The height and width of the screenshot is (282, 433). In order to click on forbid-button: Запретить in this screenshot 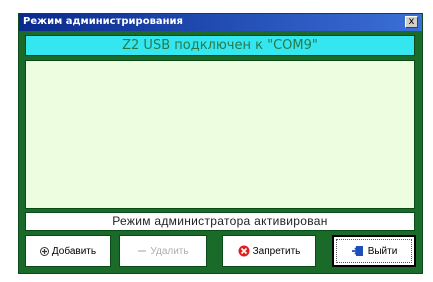, I will do `click(269, 251)`.